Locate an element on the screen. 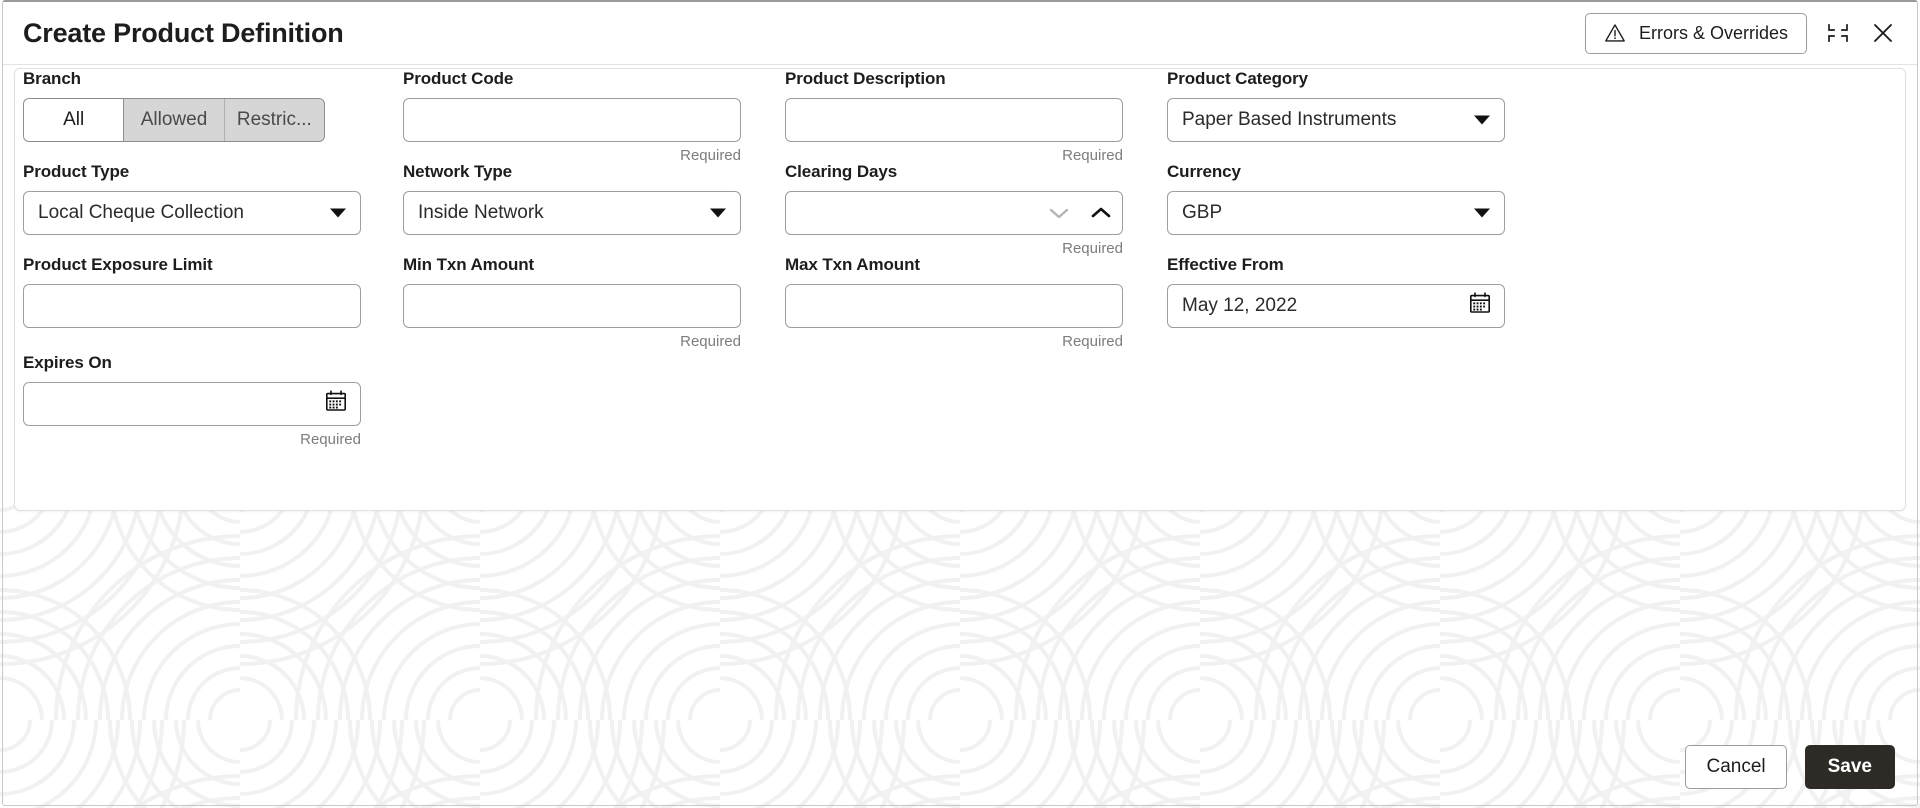 The height and width of the screenshot is (808, 1920). min-txn-amount-required-text: Required is located at coordinates (710, 341).